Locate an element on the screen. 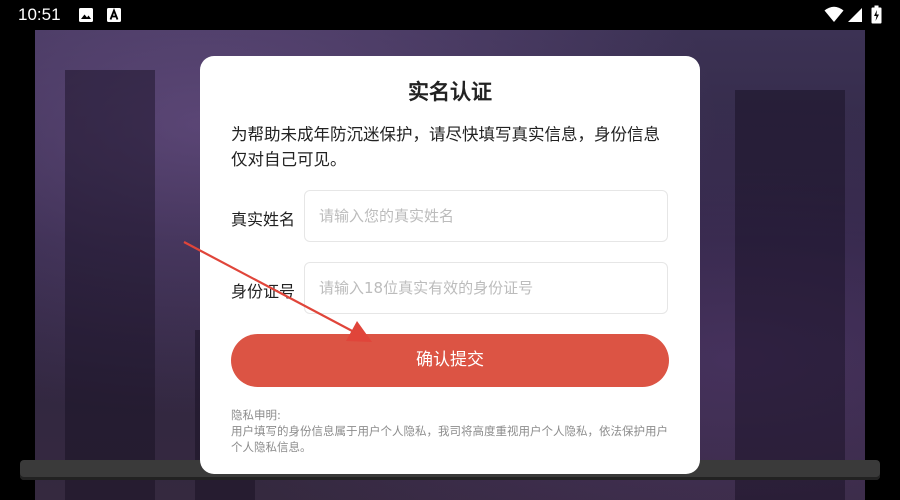  image-icon is located at coordinates (86, 17).